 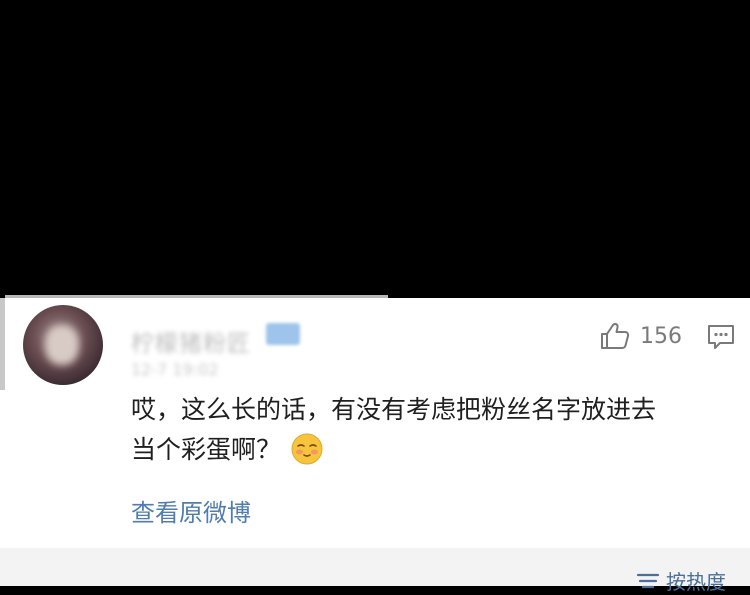 I want to click on comment-body: 哎，这么长的话，有没有考虑把粉丝名字放进去 当个彩蛋啊？, so click(x=431, y=430).